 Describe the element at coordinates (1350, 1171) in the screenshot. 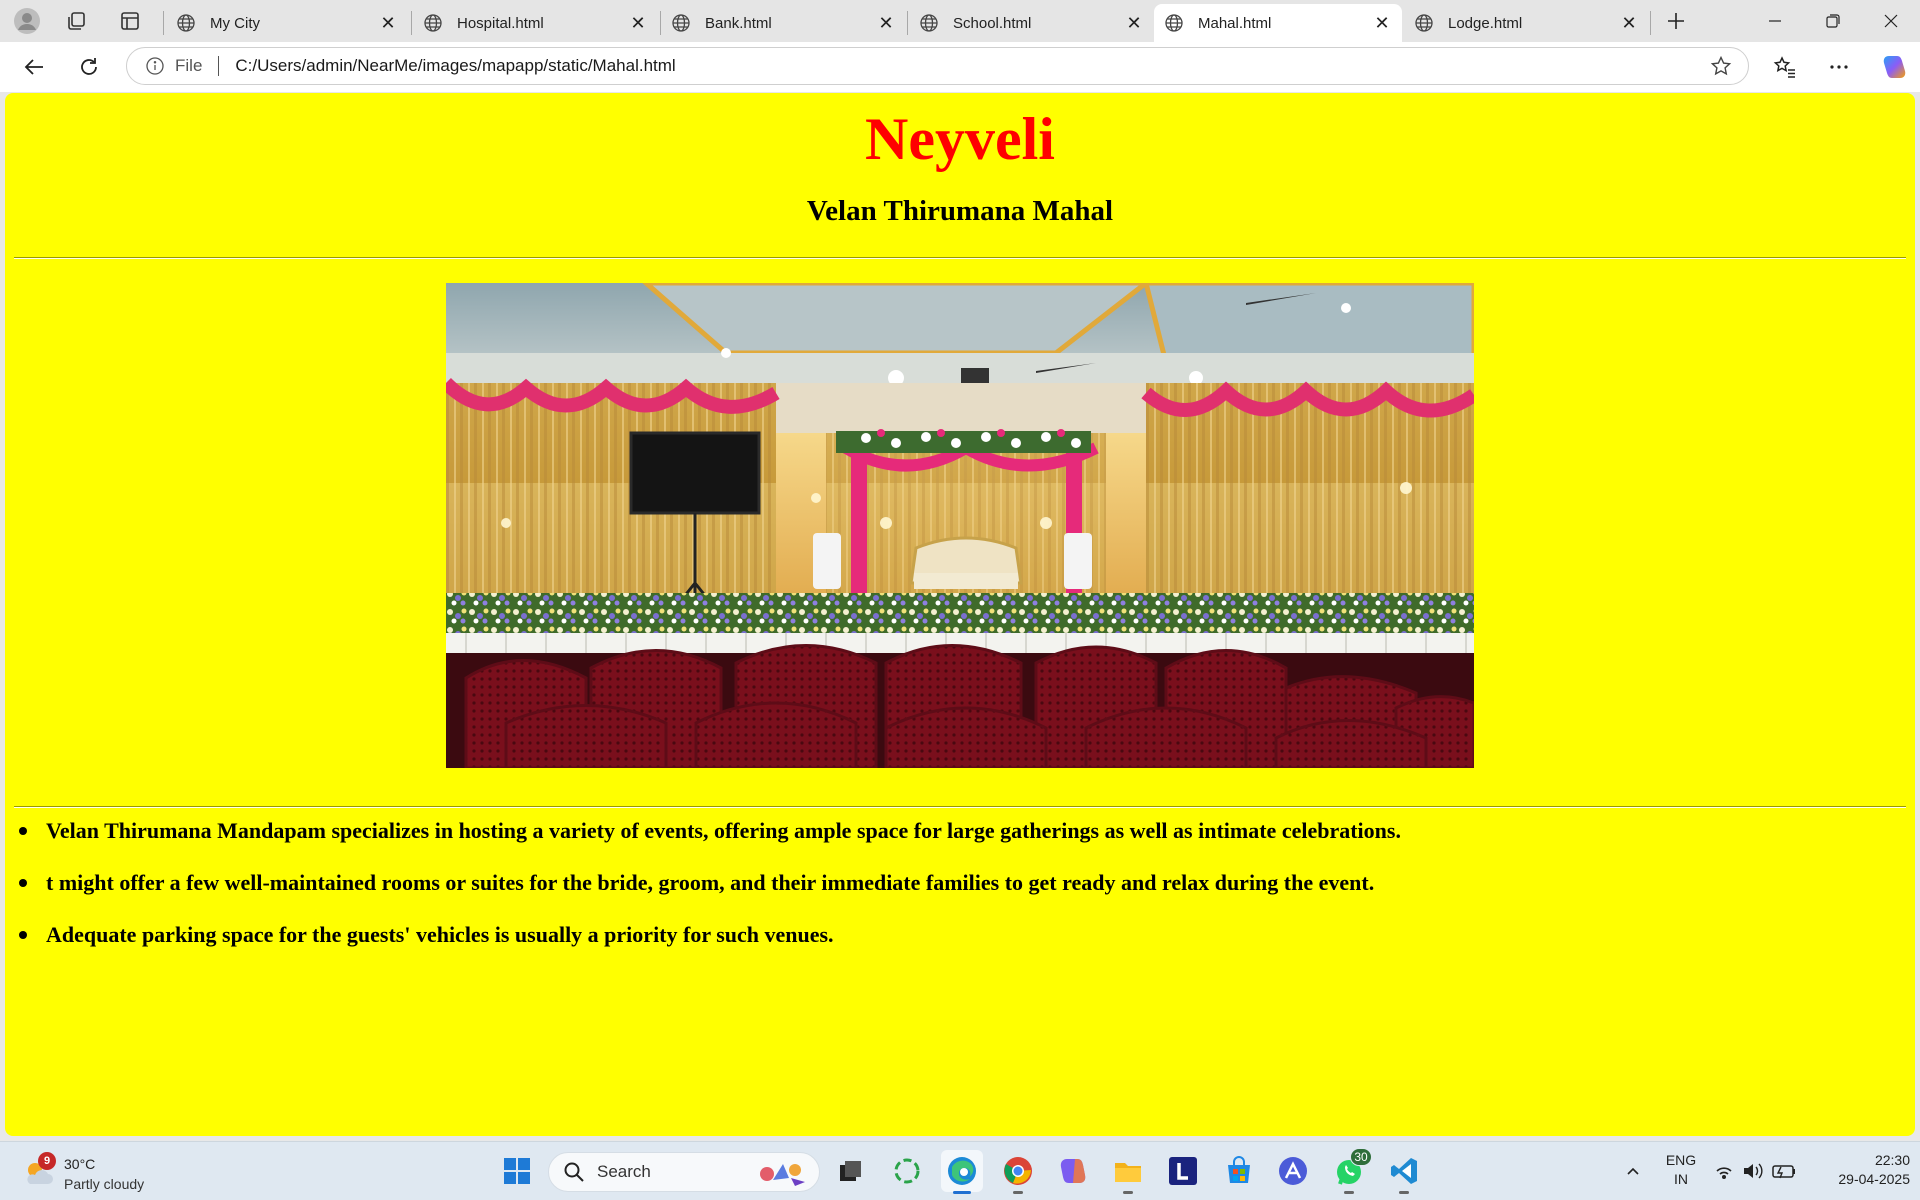

I see `whatsapp-icon: 30` at that location.